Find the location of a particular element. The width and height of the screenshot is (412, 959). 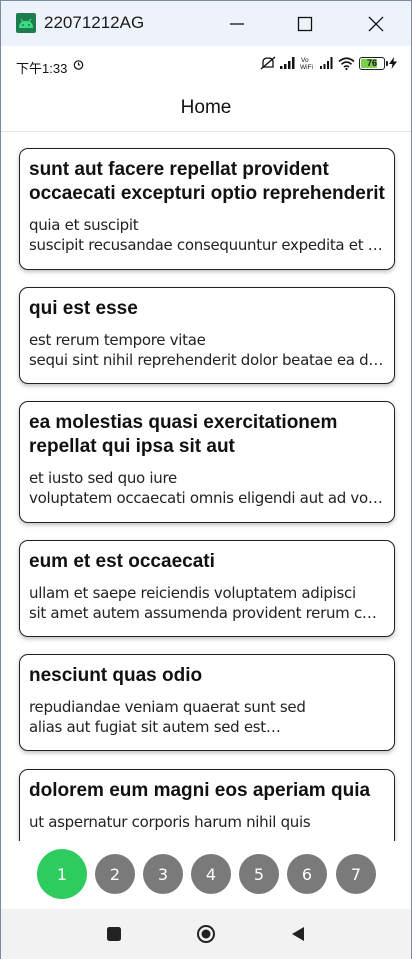

window-title: 22071212AG is located at coordinates (94, 22).